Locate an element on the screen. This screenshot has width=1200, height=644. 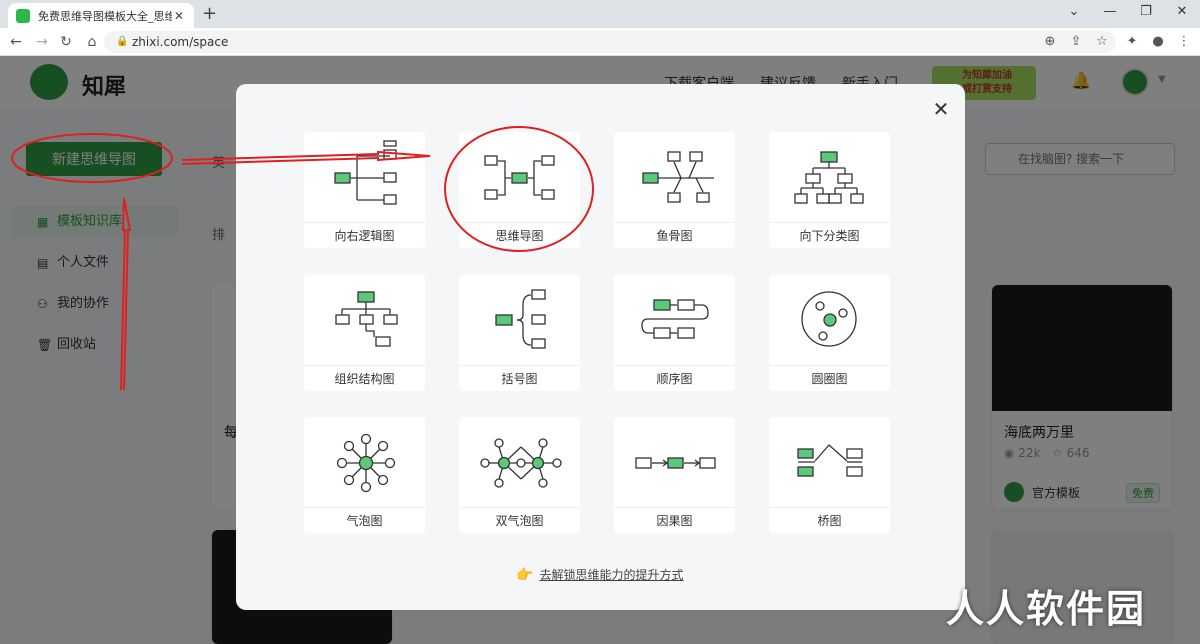
template-double-bubble: 双气泡图 is located at coordinates (519, 475).